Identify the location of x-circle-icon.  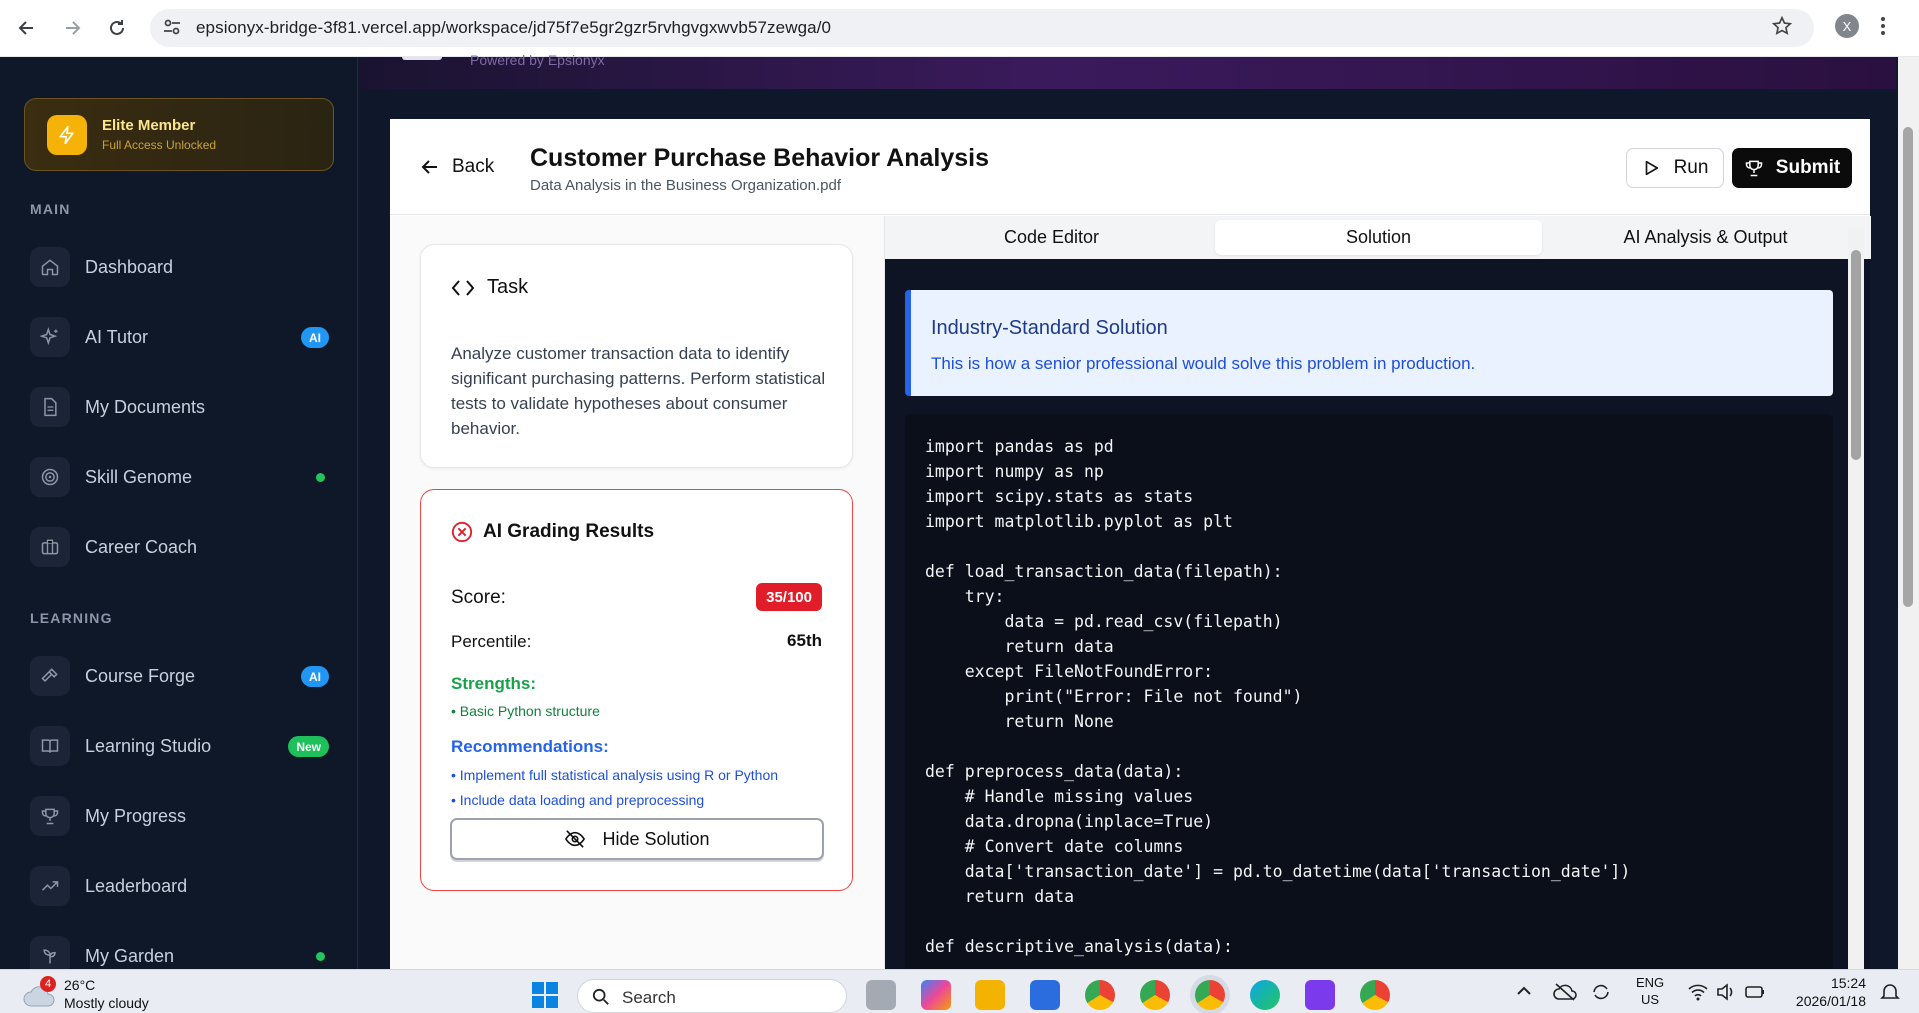
(462, 532).